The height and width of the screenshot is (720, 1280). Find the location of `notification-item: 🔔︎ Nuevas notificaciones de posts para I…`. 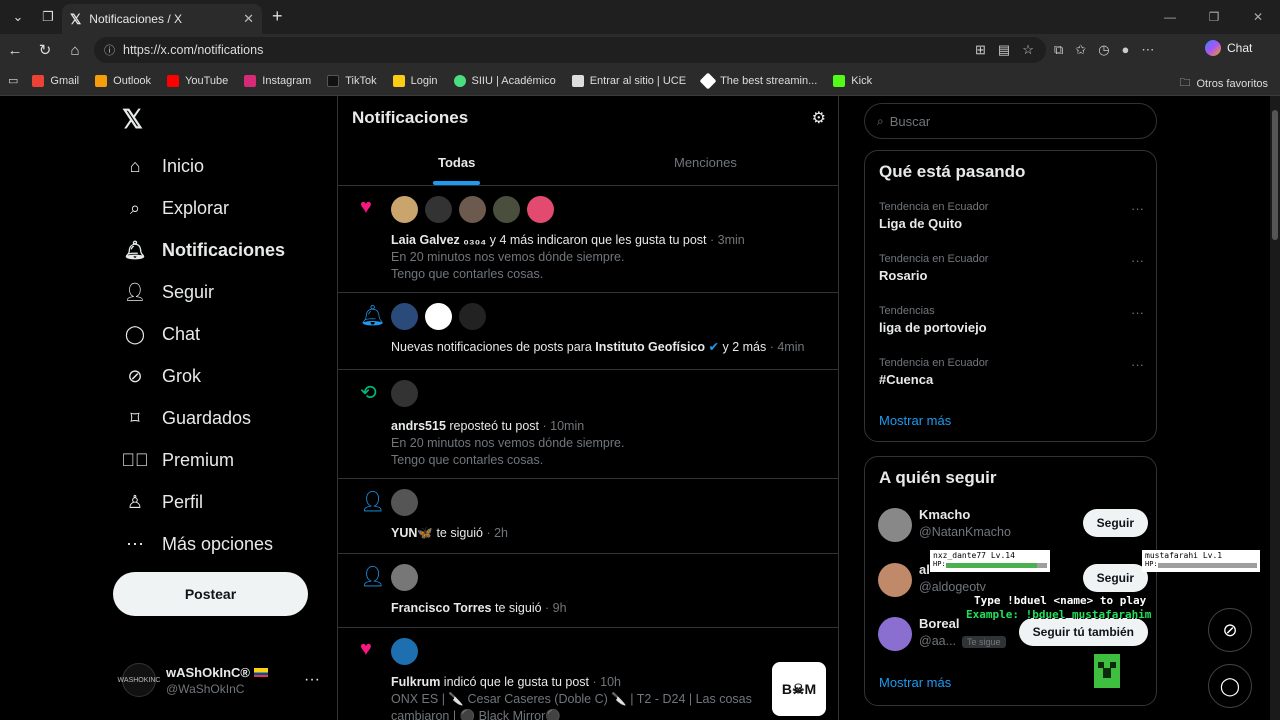

notification-item: 🔔︎ Nuevas notificaciones de posts para I… is located at coordinates (588, 331).